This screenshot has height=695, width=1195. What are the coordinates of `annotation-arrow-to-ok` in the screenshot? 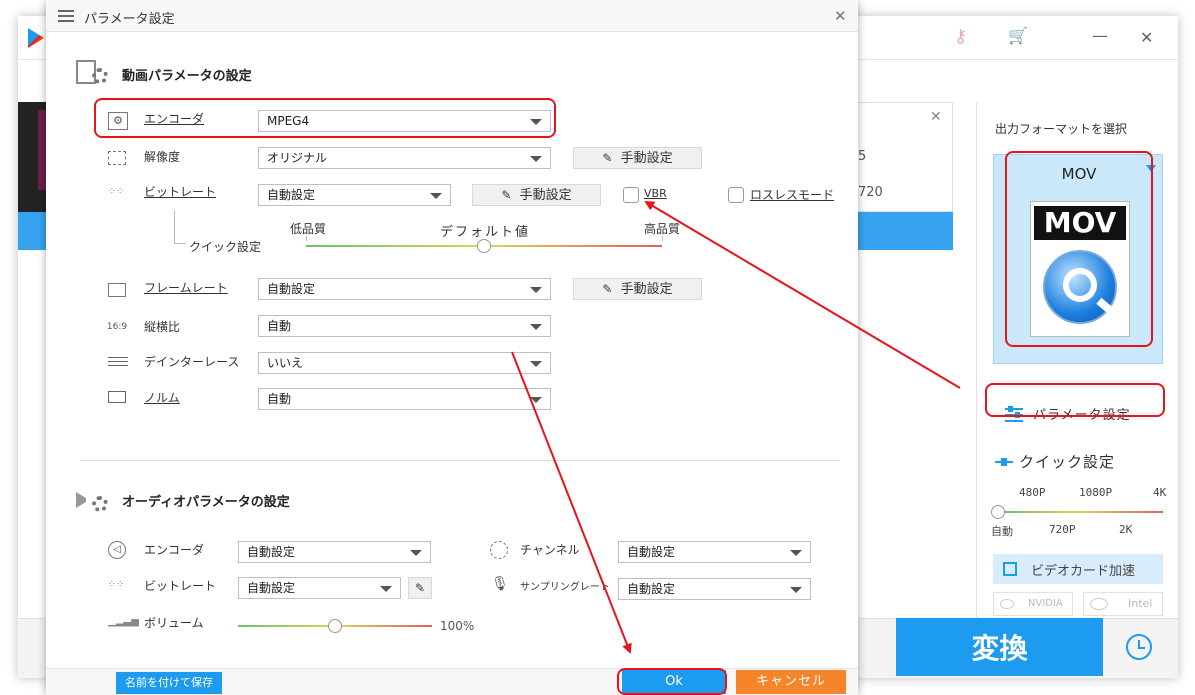 It's located at (571, 502).